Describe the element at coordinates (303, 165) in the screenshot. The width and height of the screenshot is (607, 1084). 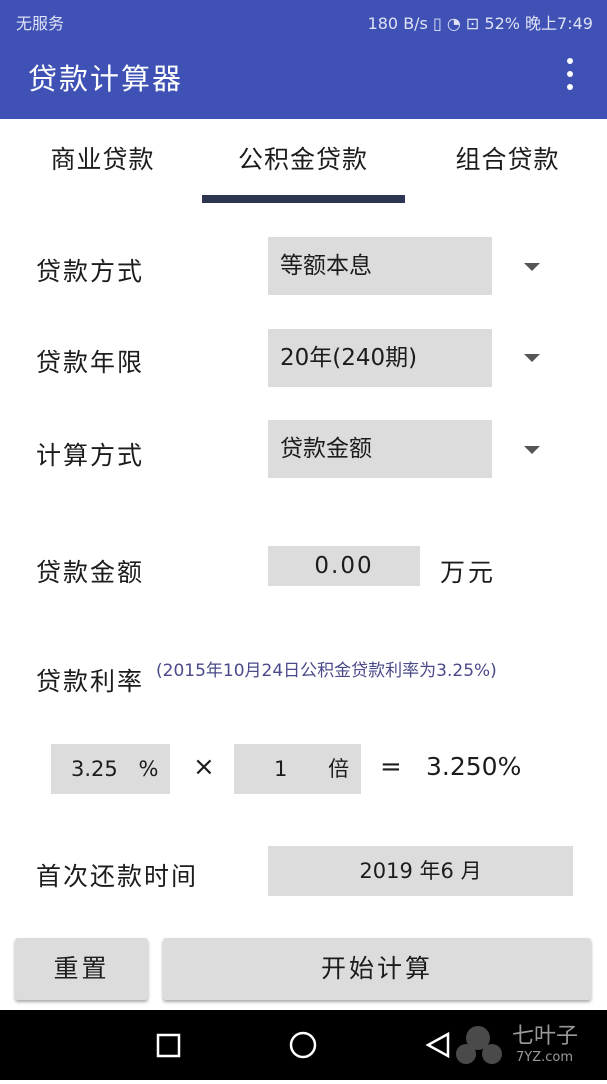
I see `tab-provident-fund-loan: 公积金贷款` at that location.